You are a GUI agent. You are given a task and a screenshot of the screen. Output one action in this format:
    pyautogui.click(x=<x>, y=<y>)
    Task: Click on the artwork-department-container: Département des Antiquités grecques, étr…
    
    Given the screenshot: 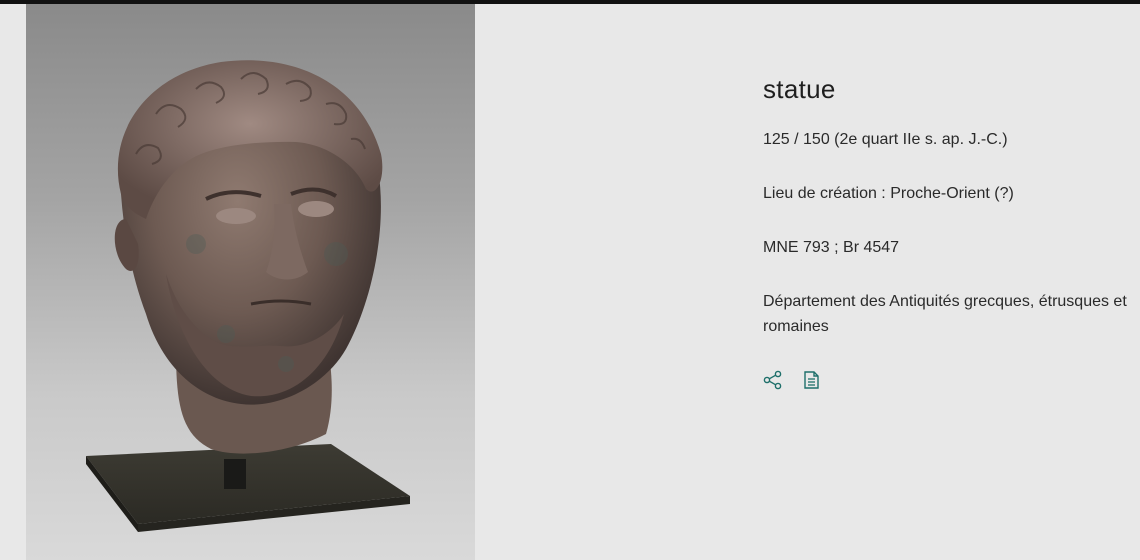 What is the action you would take?
    pyautogui.click(x=951, y=319)
    